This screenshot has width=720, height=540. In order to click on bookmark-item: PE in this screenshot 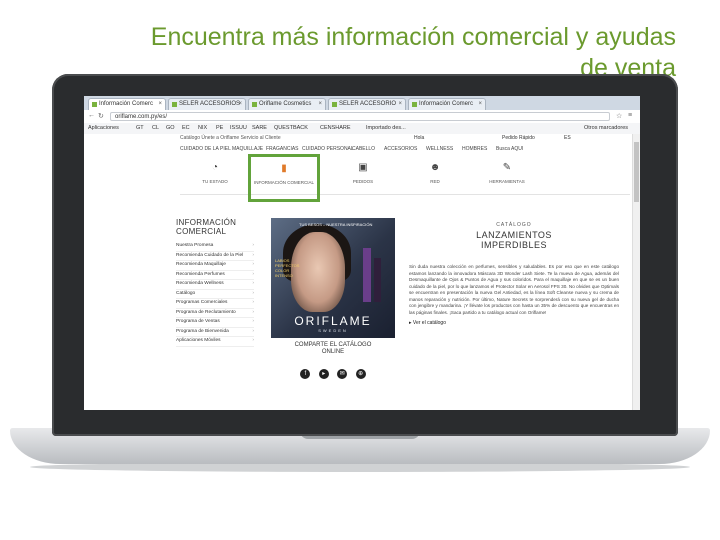, I will do `click(219, 128)`.